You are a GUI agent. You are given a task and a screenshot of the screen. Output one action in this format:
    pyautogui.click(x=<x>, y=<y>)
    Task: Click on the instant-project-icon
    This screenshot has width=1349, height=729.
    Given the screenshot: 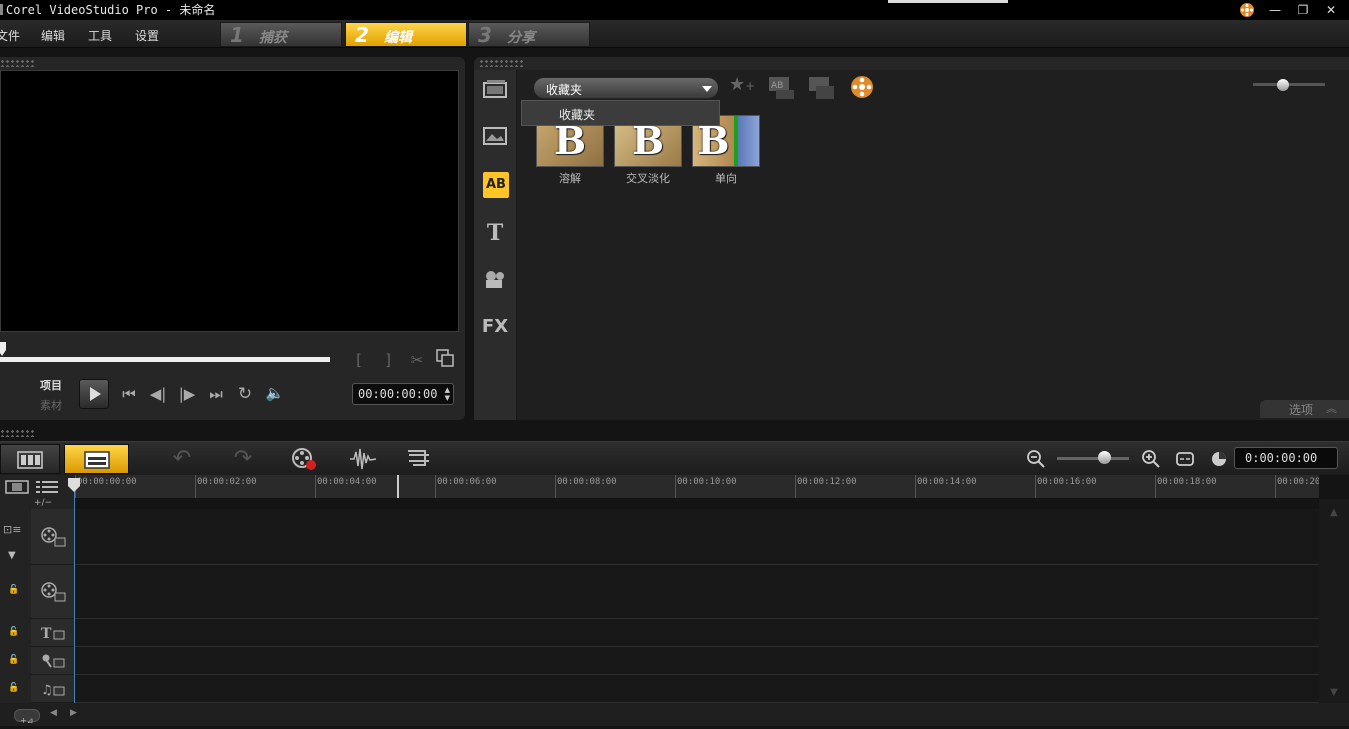 What is the action you would take?
    pyautogui.click(x=495, y=138)
    